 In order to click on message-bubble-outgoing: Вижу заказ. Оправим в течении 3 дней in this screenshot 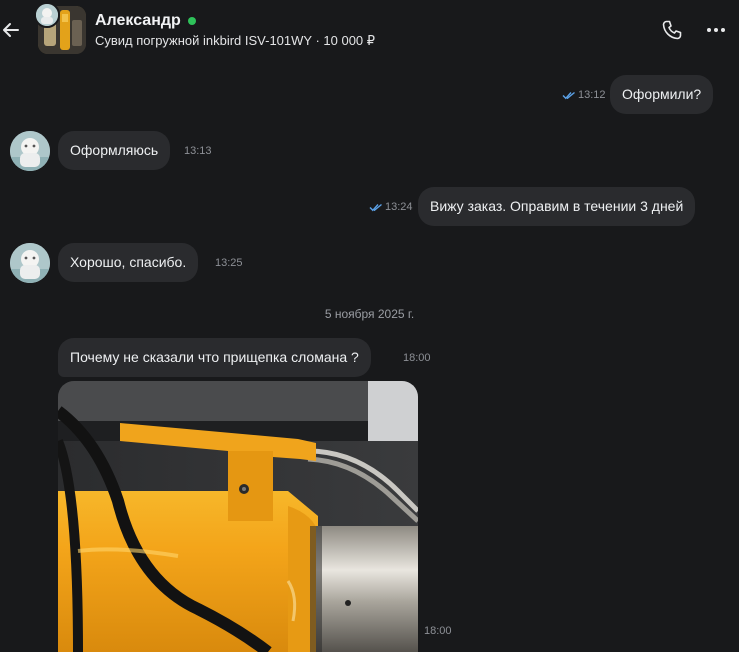, I will do `click(557, 206)`.